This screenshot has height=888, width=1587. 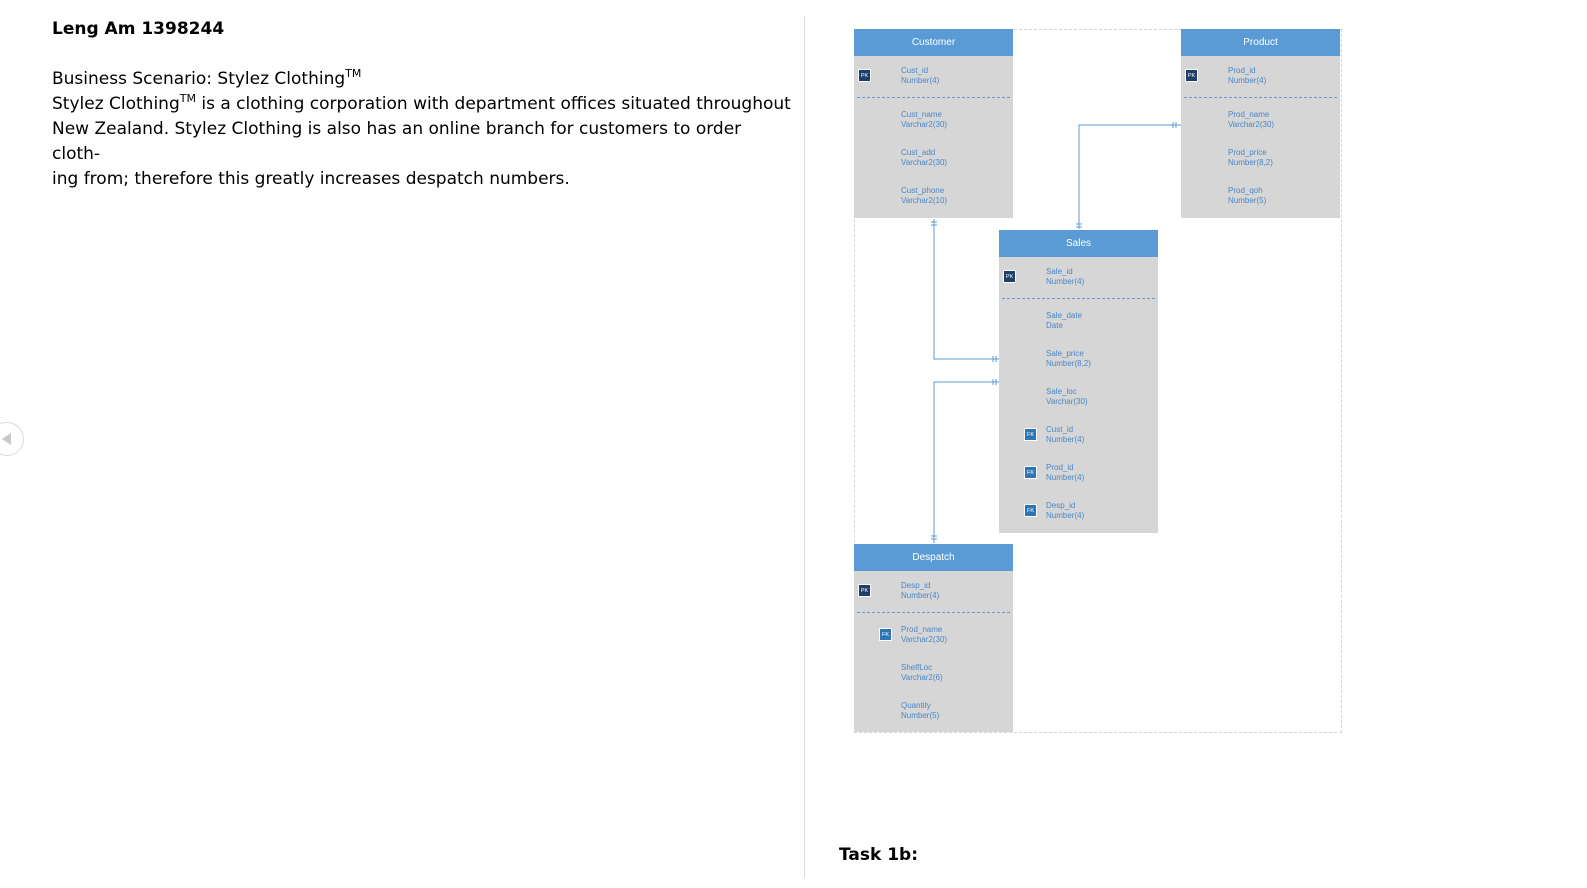 I want to click on entity-title: Sales, so click(x=1078, y=243).